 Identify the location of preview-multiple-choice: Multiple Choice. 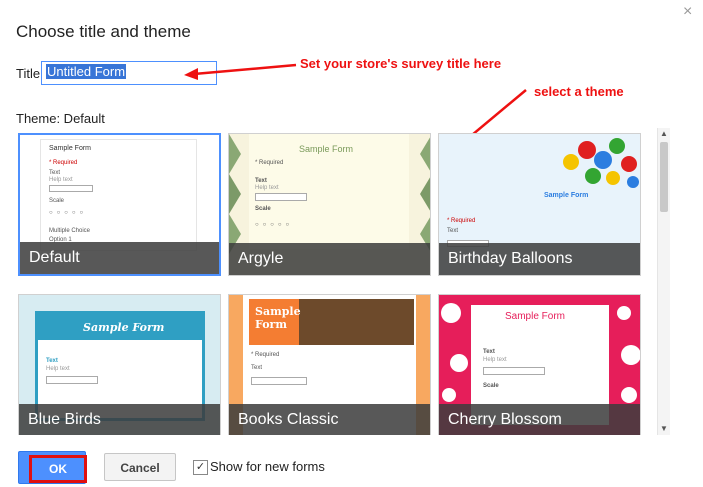
(70, 231).